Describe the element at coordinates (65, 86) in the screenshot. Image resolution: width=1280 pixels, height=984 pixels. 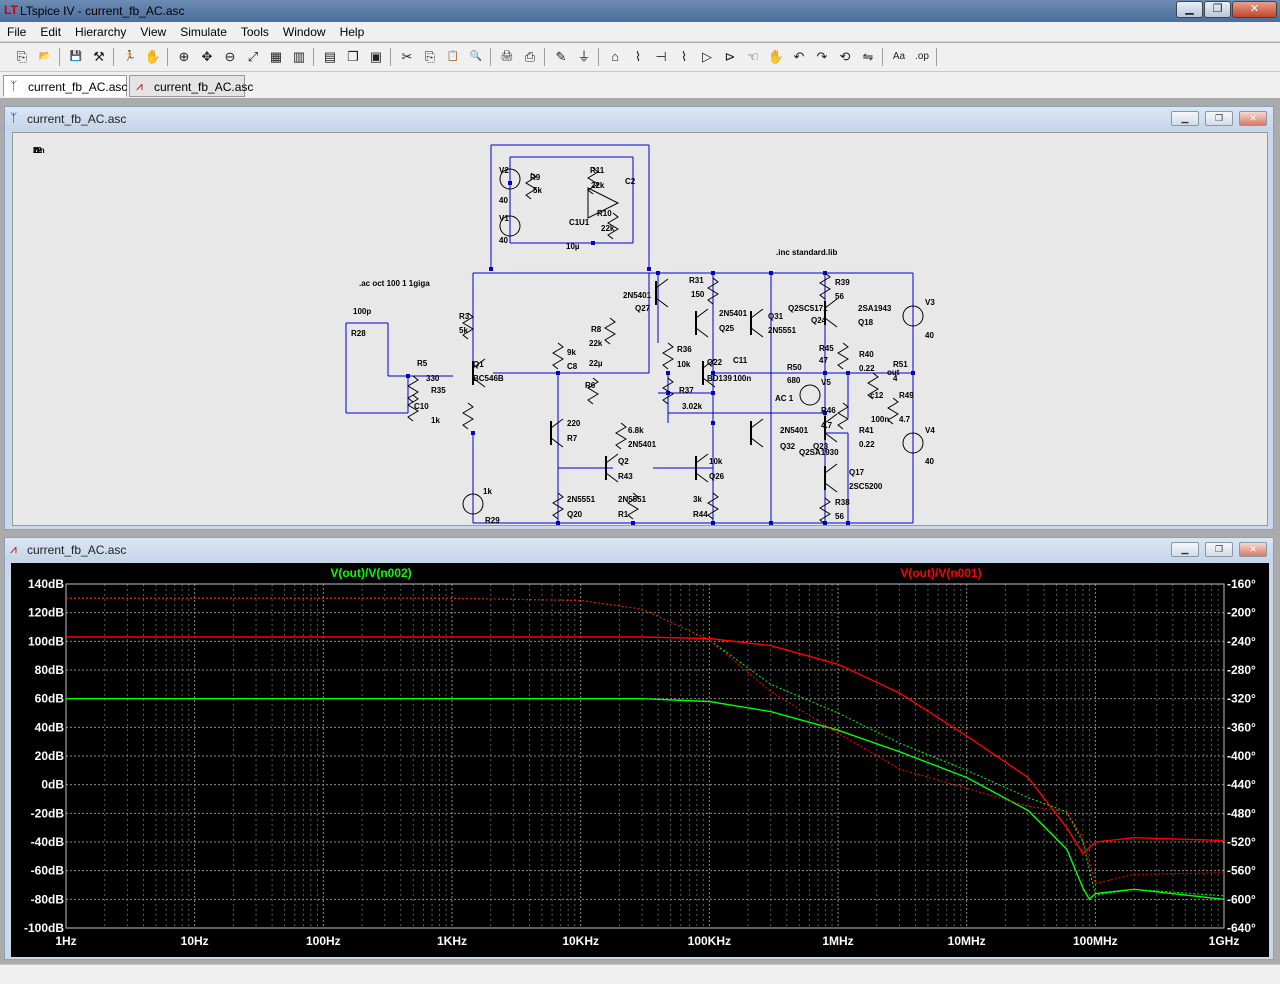
I see `tab-schematic: ᛉ current_fb_AC.asc` at that location.